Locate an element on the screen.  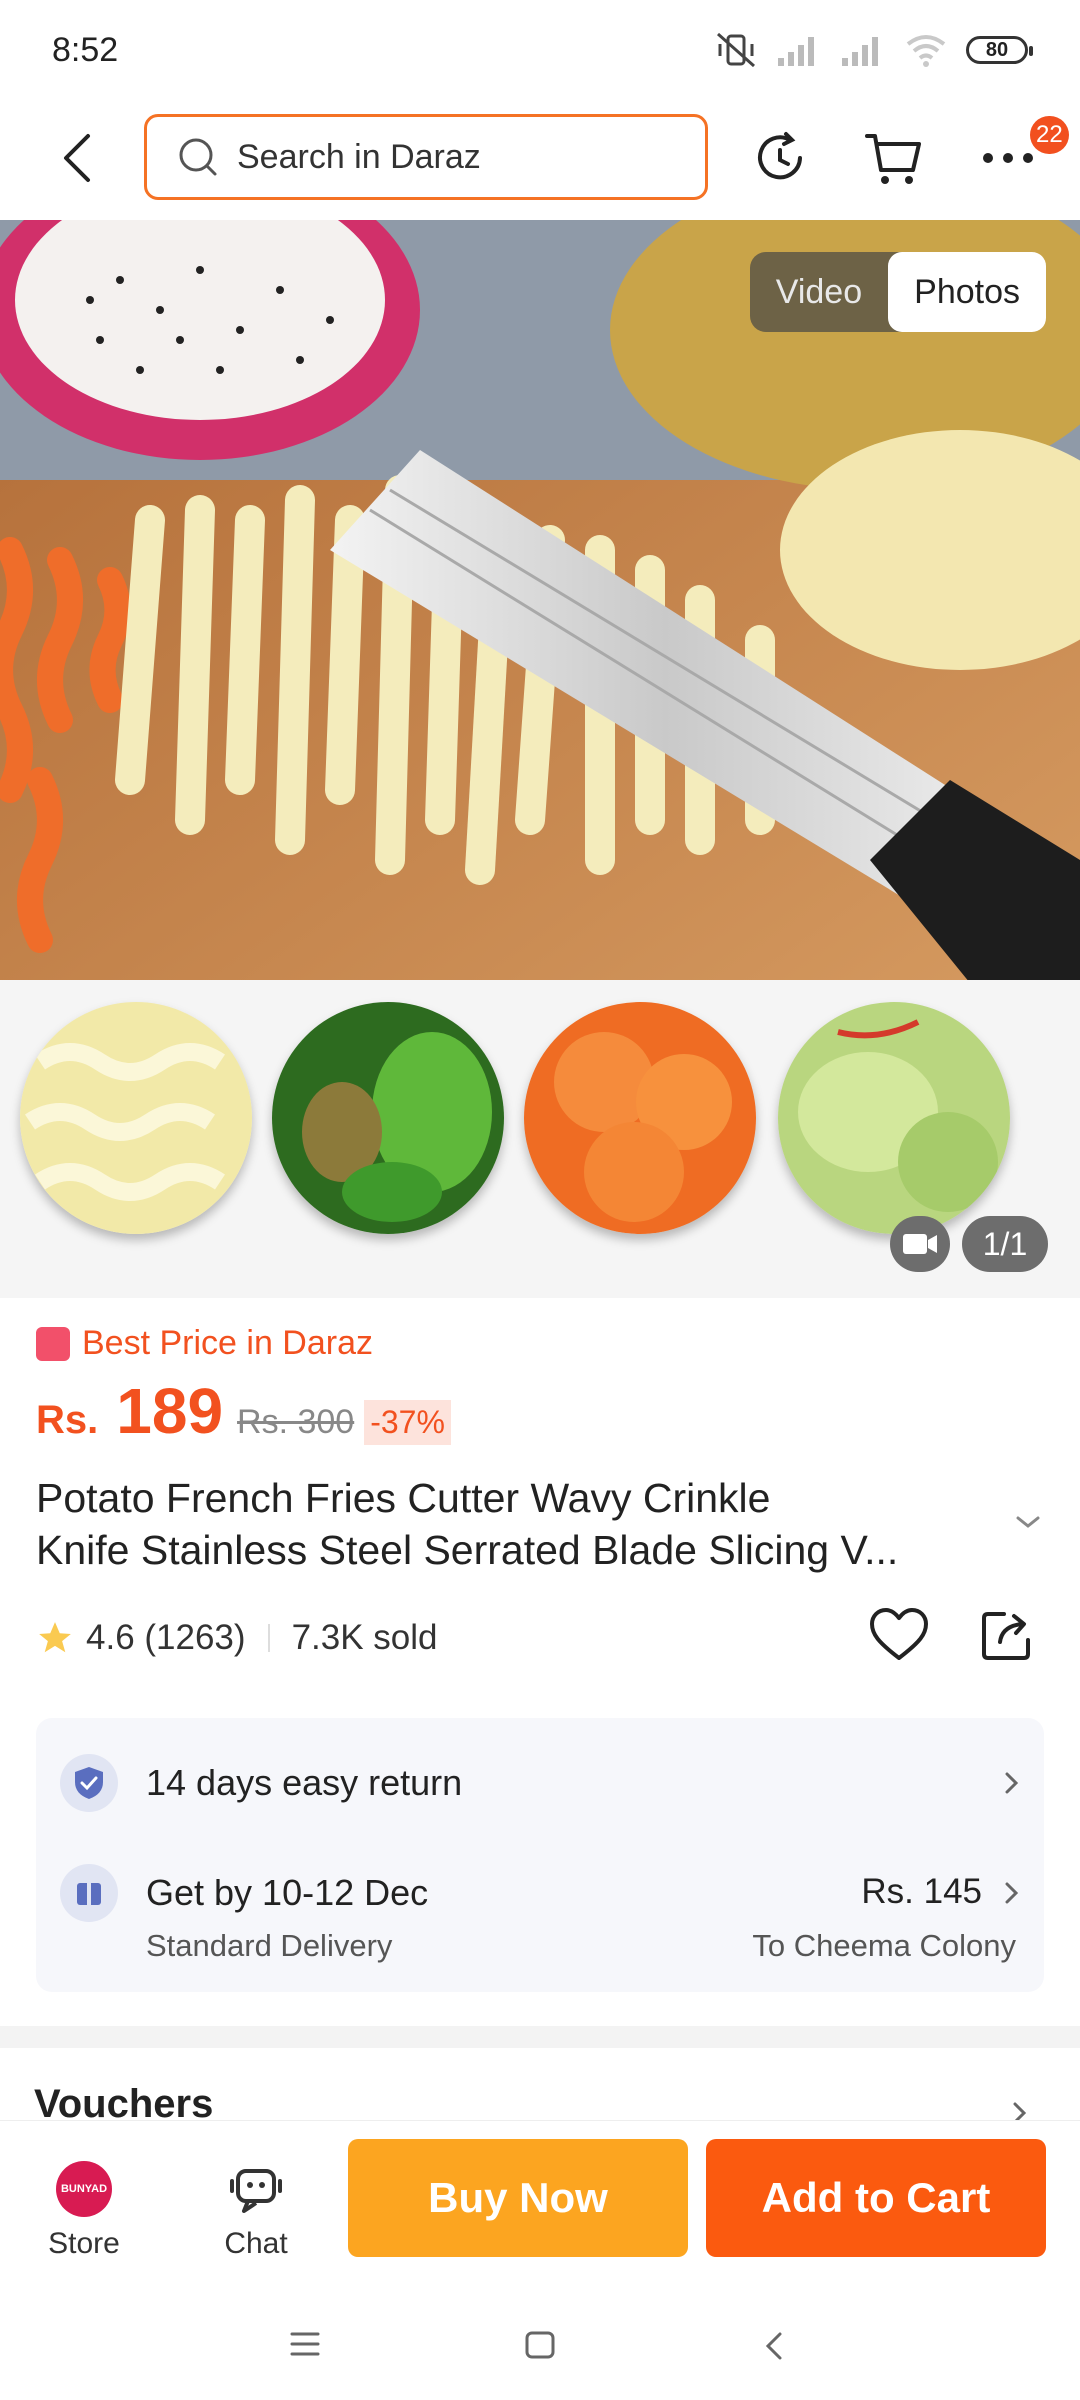
discount-badge: -37% is located at coordinates (407, 1422).